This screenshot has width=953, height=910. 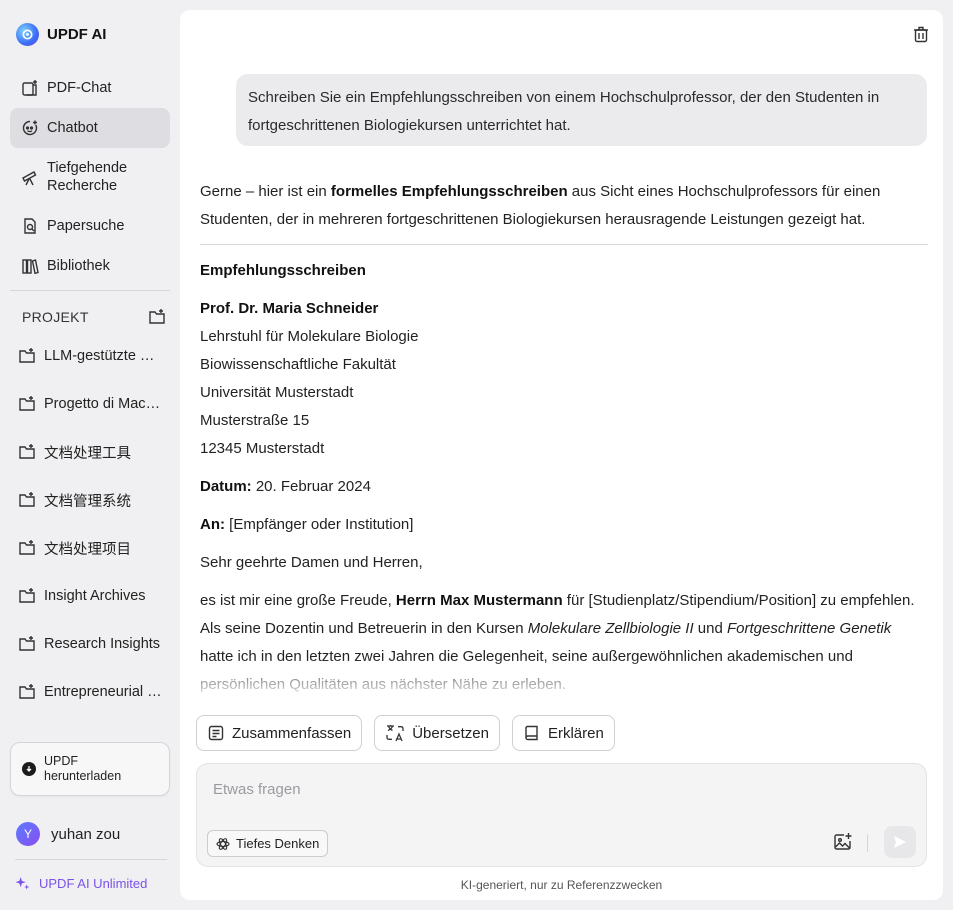 What do you see at coordinates (83, 776) in the screenshot?
I see `download-label-line2: herunterladen` at bounding box center [83, 776].